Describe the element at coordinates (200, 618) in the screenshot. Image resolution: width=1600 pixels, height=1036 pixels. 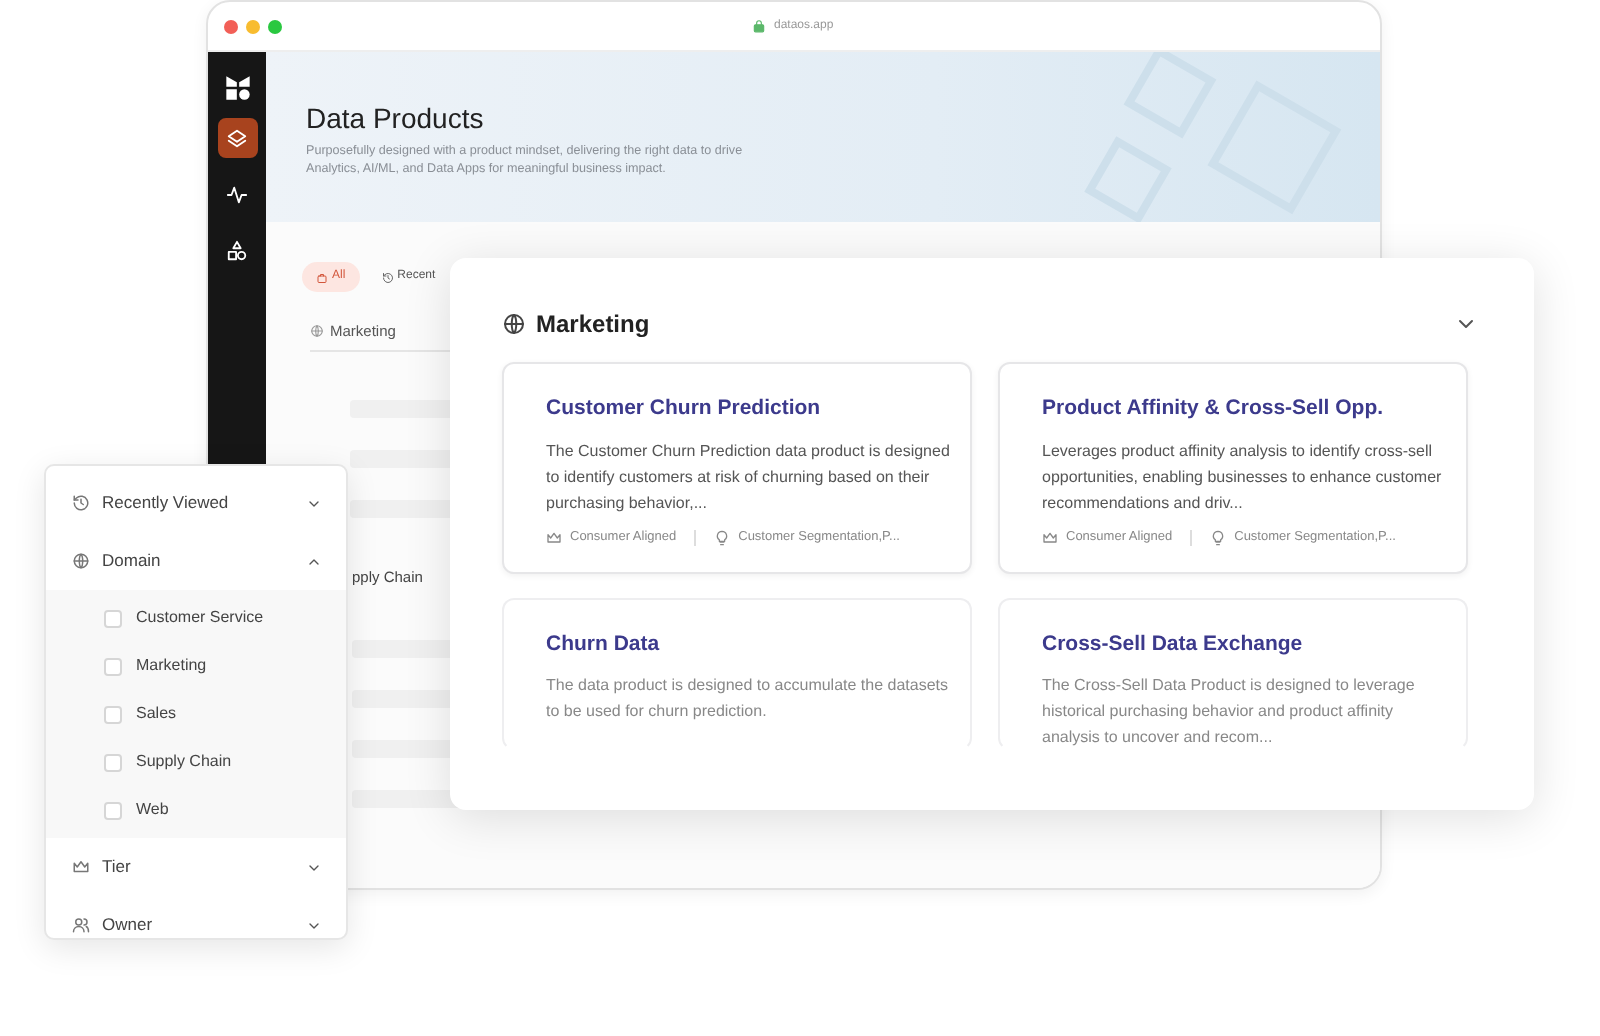
I see `option-label: Customer Service` at that location.